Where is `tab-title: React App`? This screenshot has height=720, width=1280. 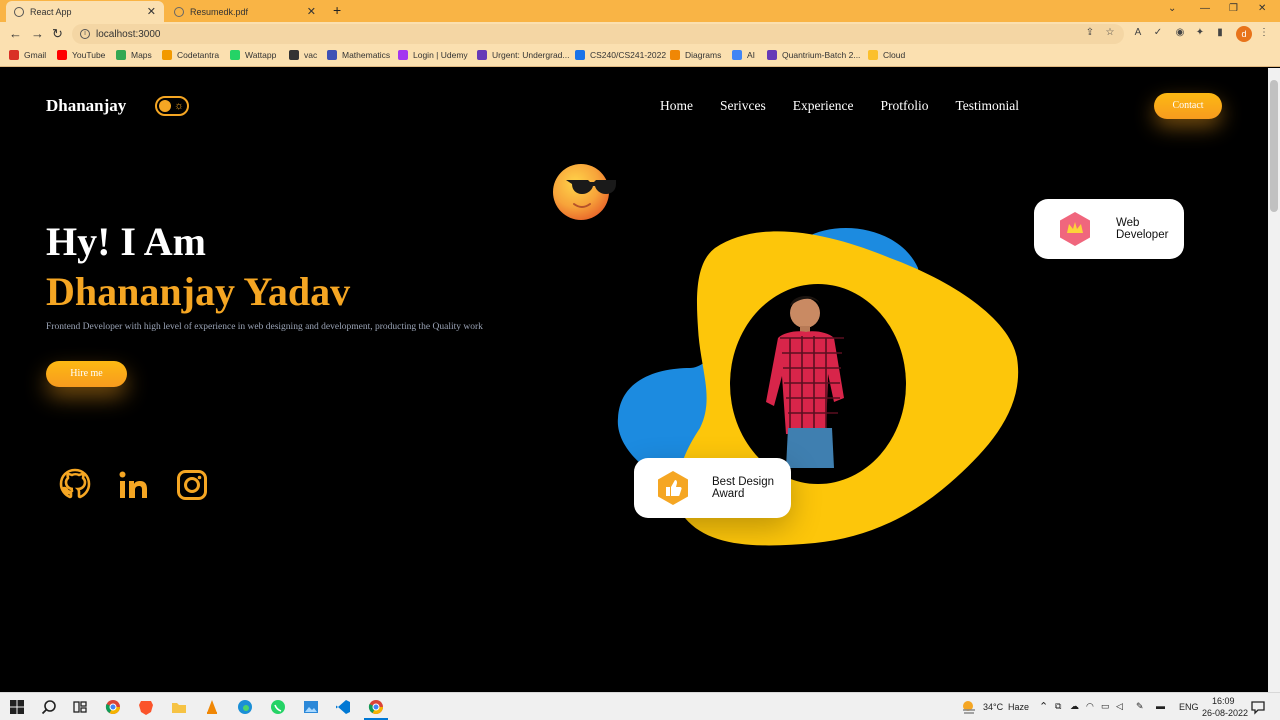
tab-title: React App is located at coordinates (51, 11).